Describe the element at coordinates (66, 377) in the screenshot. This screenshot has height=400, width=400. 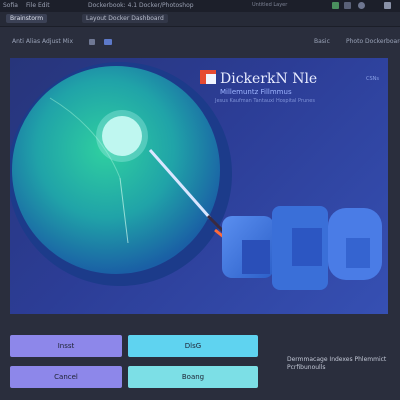
I see `button-3: Cancel` at that location.